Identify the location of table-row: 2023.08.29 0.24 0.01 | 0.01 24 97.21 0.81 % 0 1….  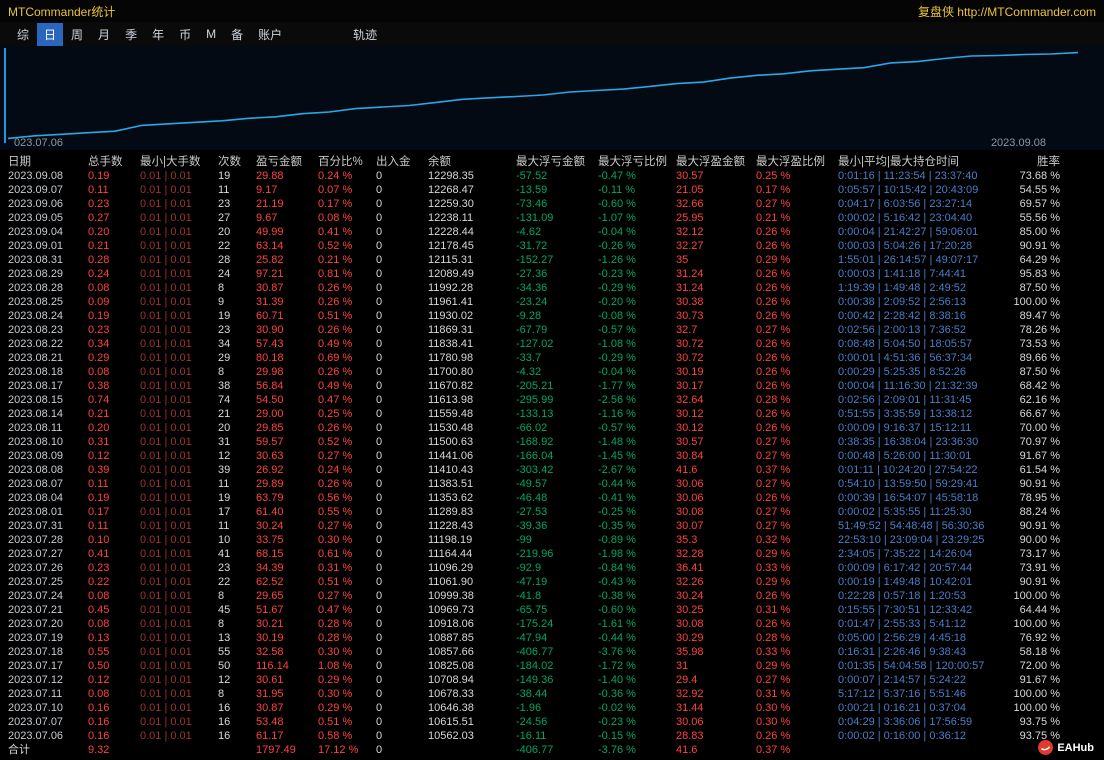
(552, 274).